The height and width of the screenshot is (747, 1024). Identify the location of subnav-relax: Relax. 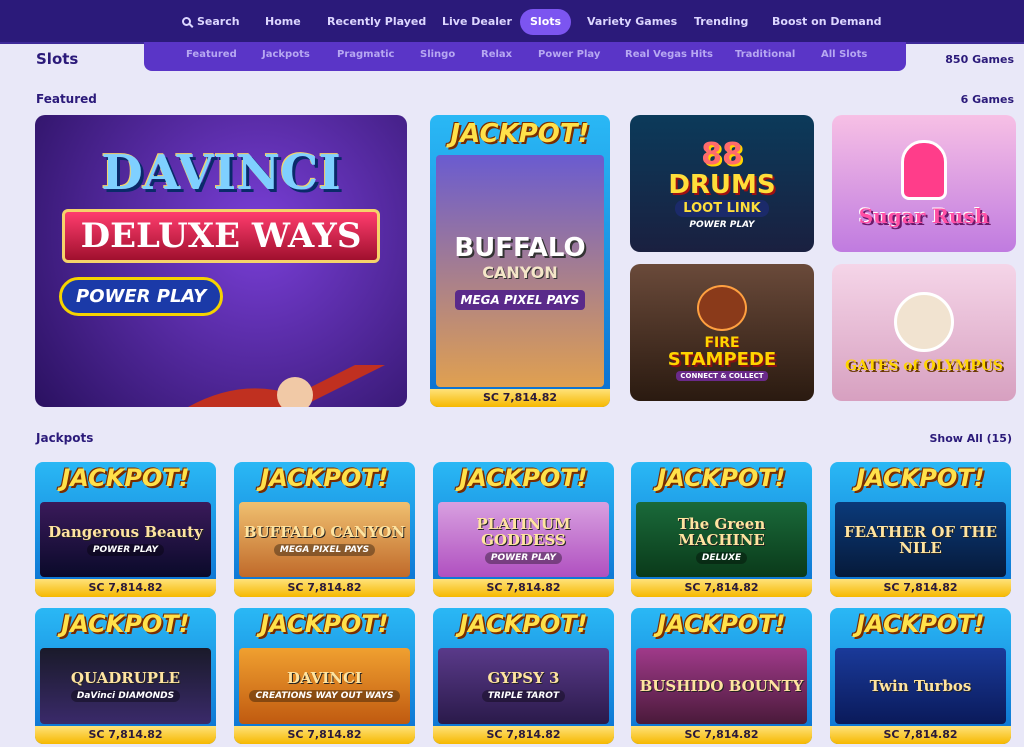
(496, 54).